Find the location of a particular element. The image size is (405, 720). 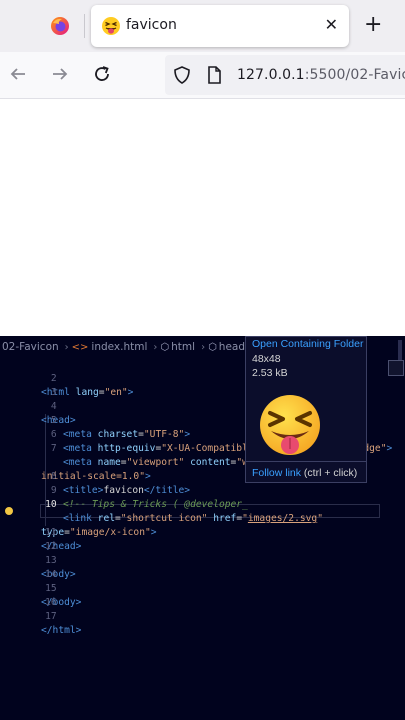

close-tab-icon: ✕ is located at coordinates (331, 24).